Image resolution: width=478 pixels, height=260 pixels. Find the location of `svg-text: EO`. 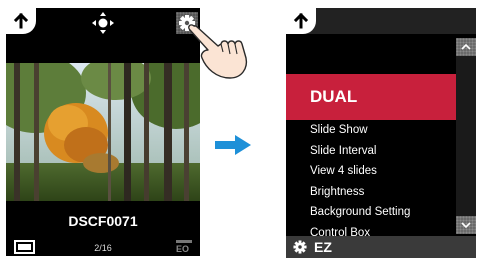

svg-text: EO is located at coordinates (182, 248).